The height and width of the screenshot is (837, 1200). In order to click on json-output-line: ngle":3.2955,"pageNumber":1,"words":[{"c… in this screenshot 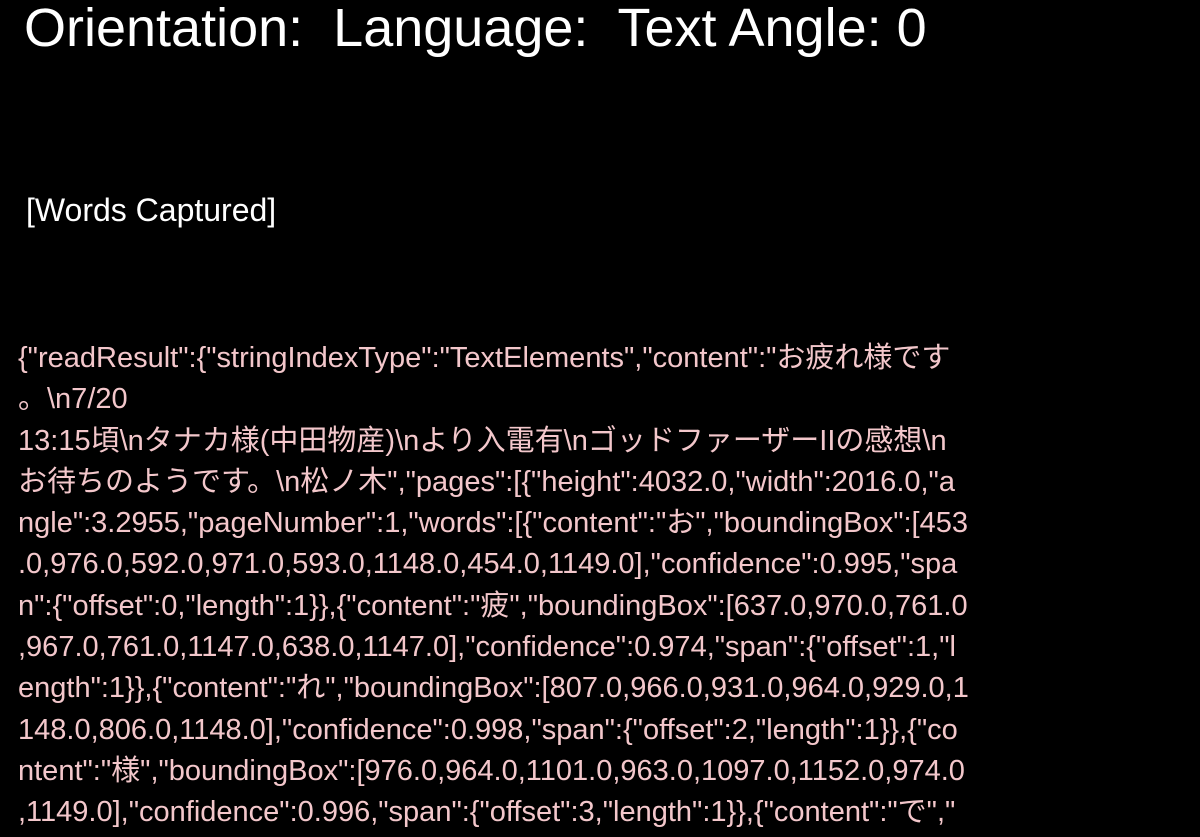, I will do `click(493, 523)`.